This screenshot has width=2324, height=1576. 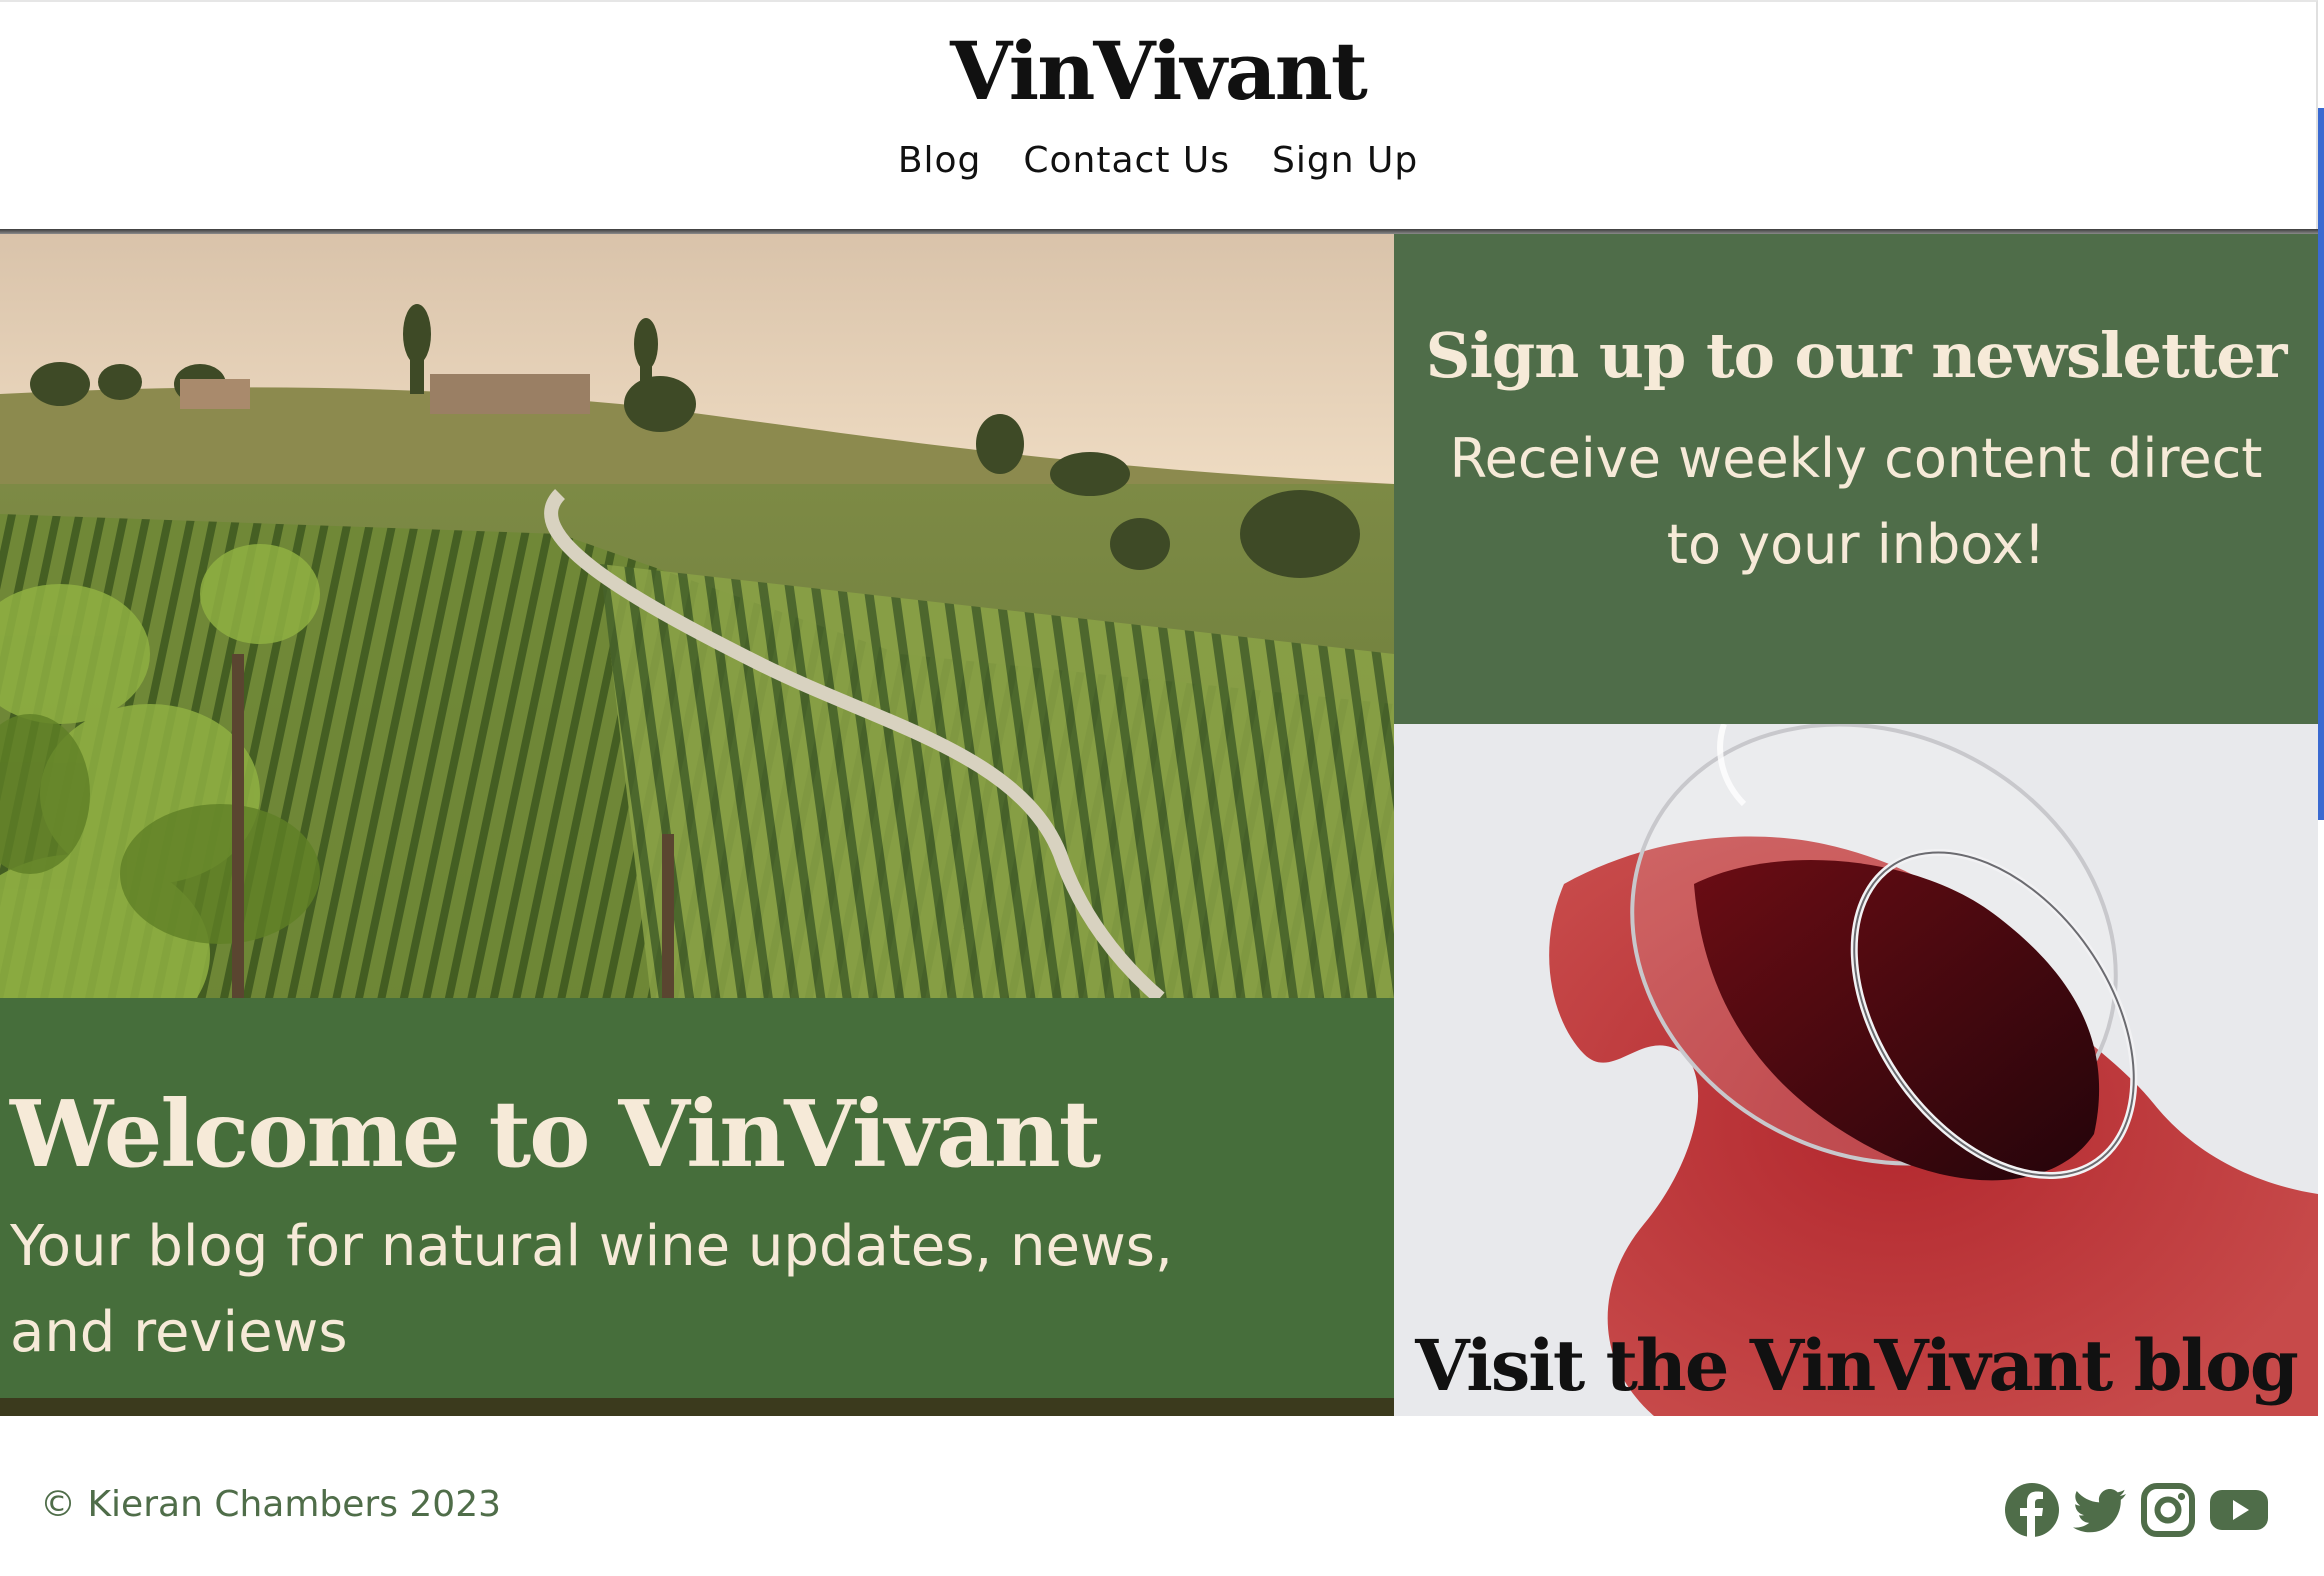 What do you see at coordinates (1158, 71) in the screenshot?
I see `site-logo: VinVivant` at bounding box center [1158, 71].